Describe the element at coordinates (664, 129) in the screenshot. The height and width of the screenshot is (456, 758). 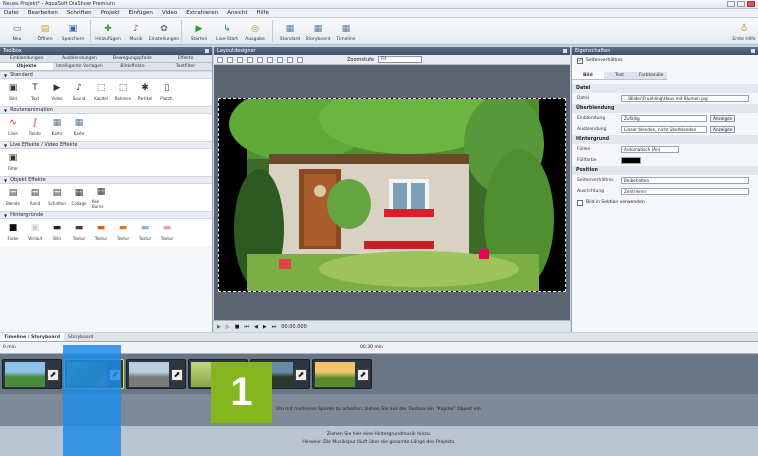
I see `property-field: Linear blenden, nicht überblenden` at that location.